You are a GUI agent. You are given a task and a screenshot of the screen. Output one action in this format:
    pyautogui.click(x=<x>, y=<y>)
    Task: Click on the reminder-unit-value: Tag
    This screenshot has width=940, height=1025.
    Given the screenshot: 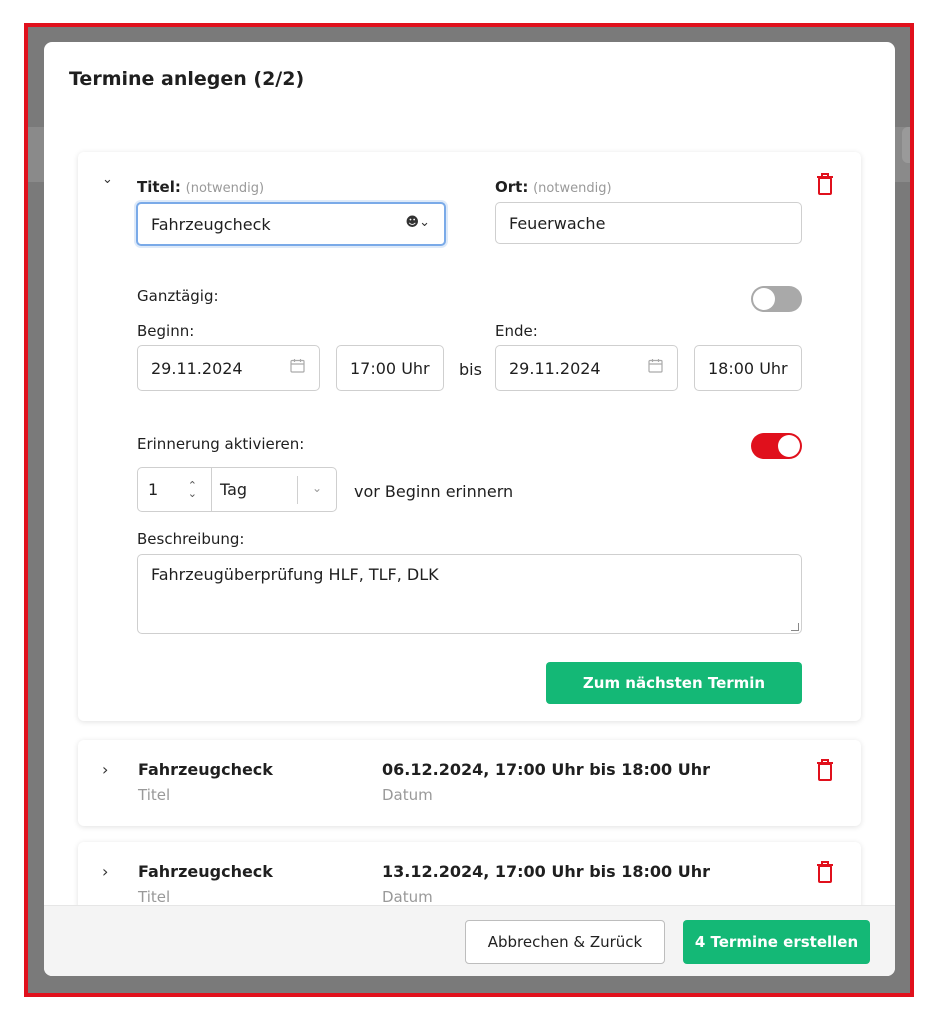 What is the action you would take?
    pyautogui.click(x=234, y=489)
    